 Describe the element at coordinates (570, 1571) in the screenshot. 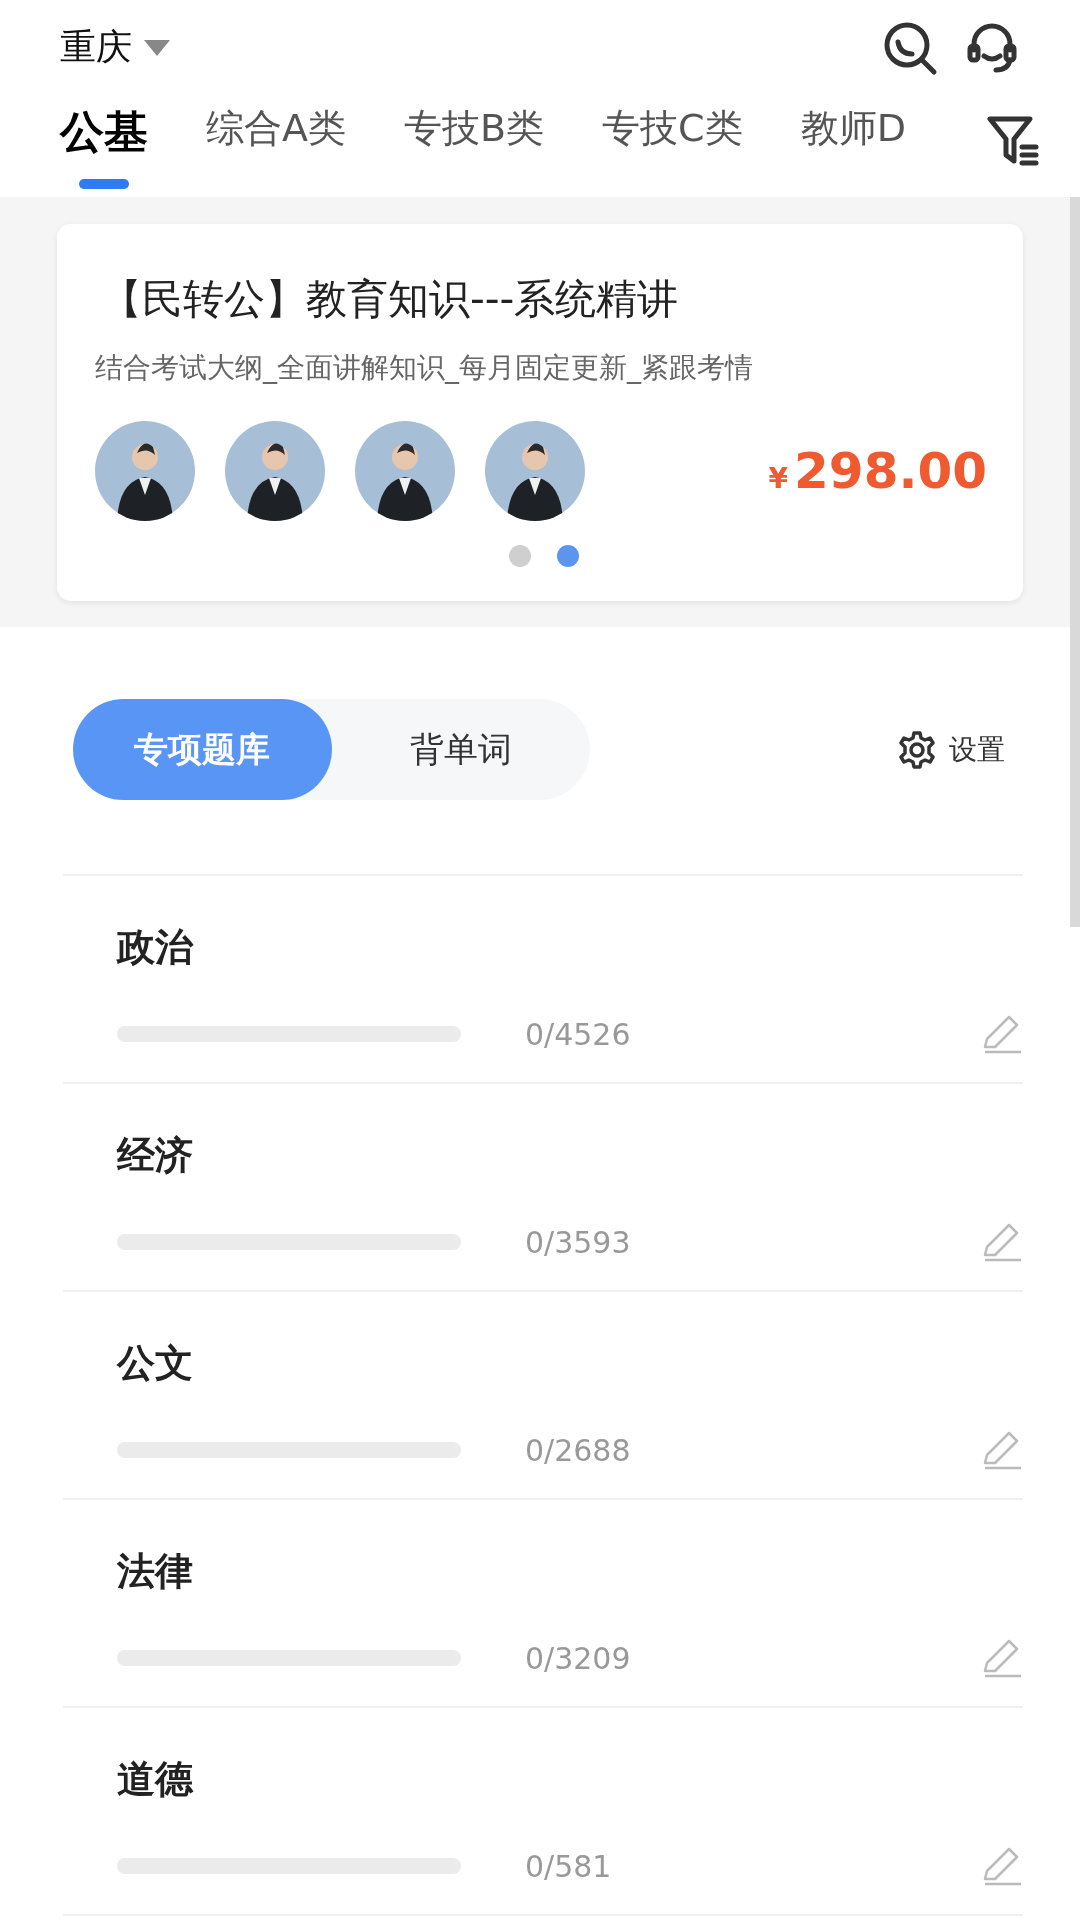

I see `subject-title: 法律` at that location.